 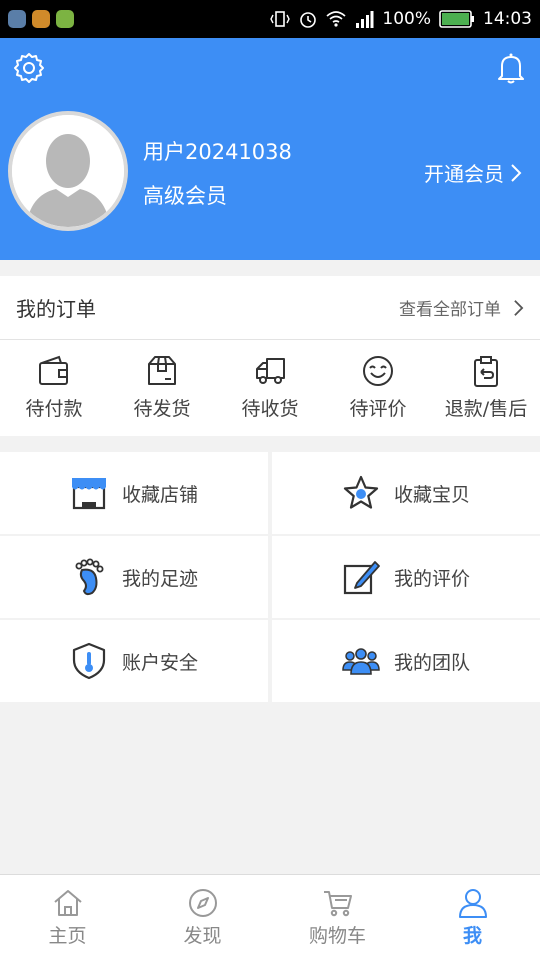 What do you see at coordinates (336, 19) in the screenshot?
I see `wifi-icon` at bounding box center [336, 19].